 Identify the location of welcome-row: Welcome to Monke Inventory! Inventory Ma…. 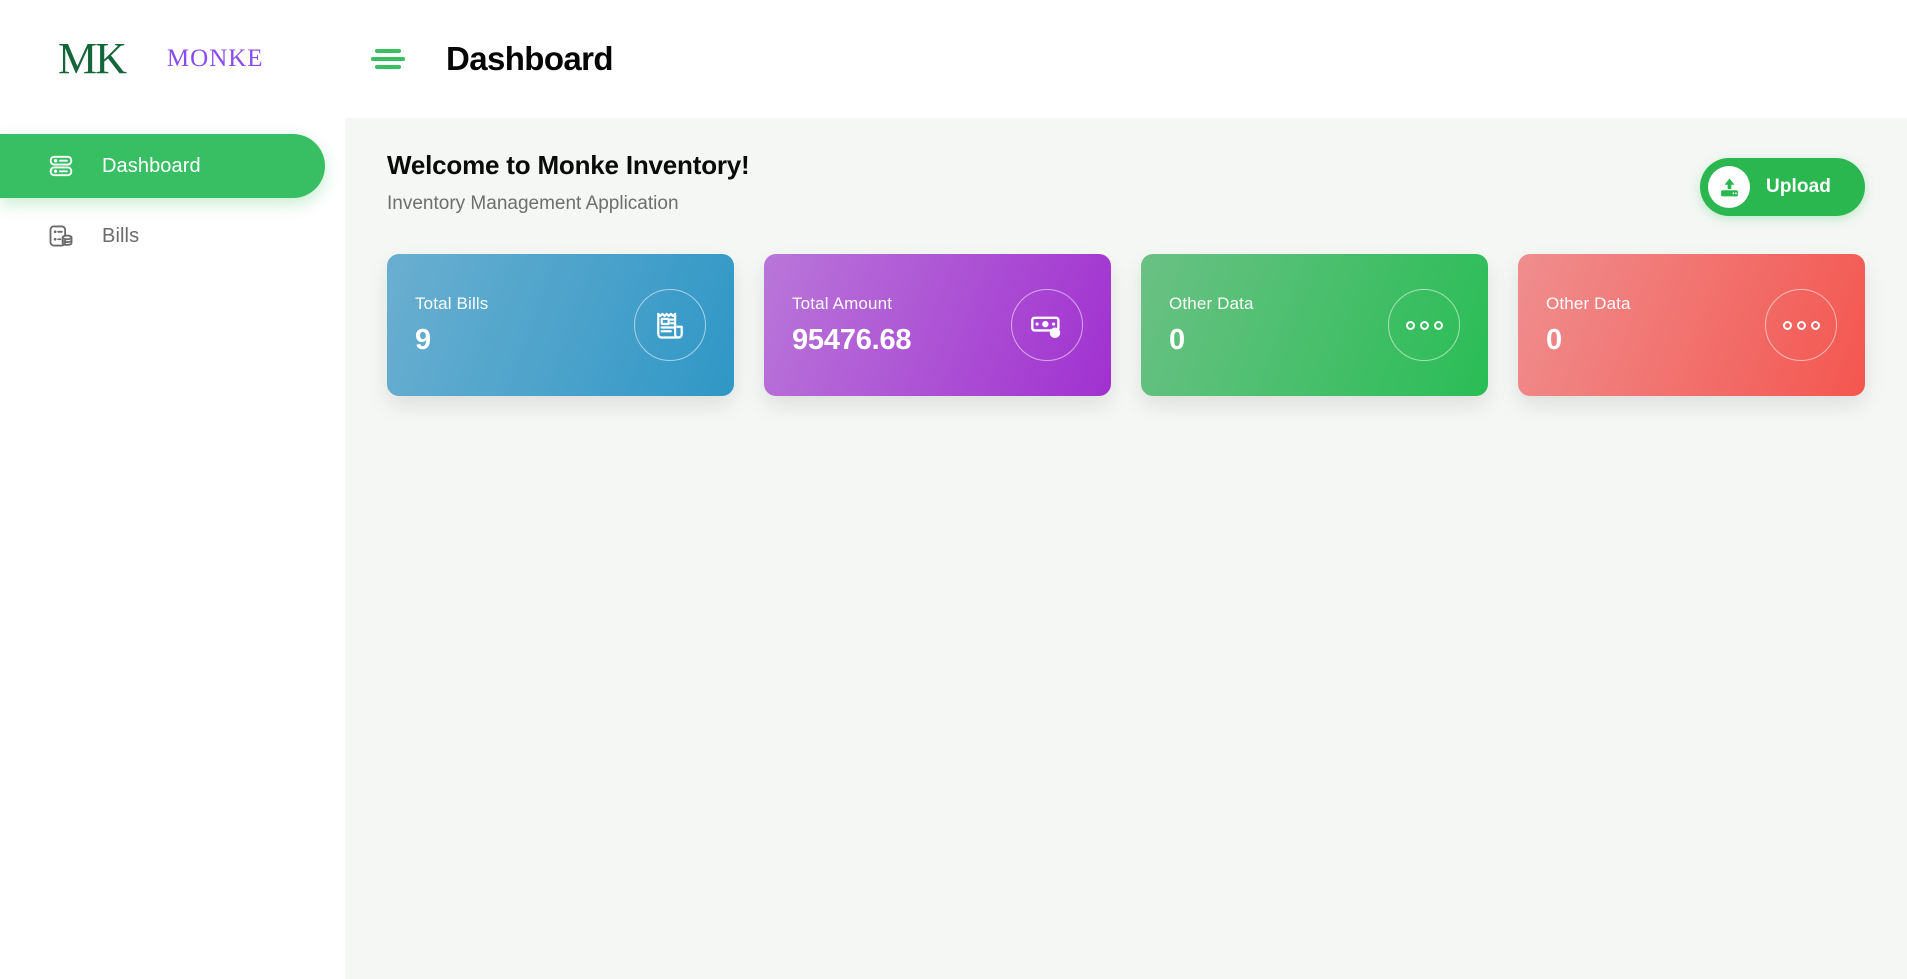
(1126, 183).